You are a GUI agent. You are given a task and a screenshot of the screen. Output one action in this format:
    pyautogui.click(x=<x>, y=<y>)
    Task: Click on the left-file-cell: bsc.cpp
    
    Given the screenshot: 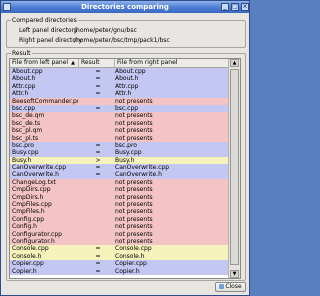 What is the action you would take?
    pyautogui.click(x=24, y=108)
    